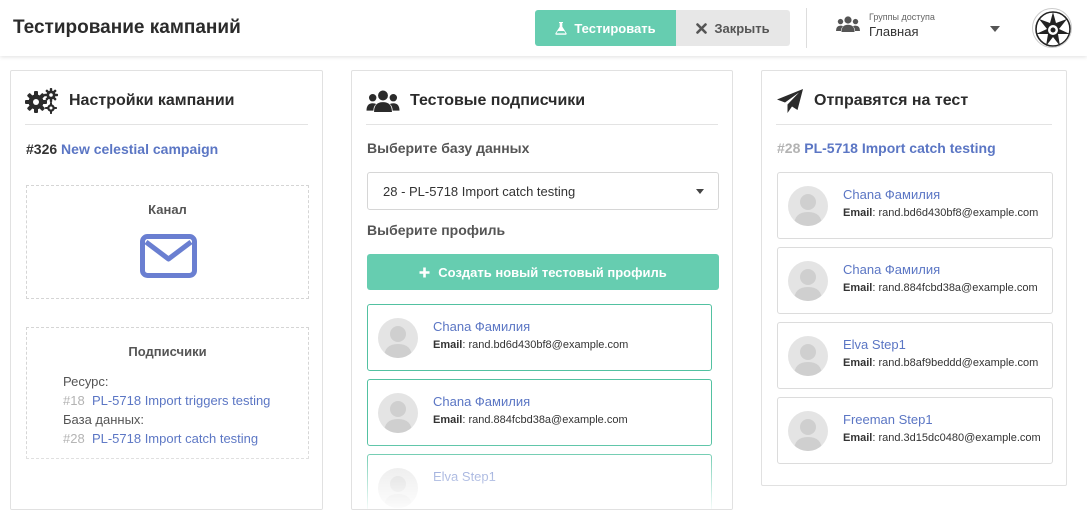  What do you see at coordinates (175, 438) in the screenshot?
I see `db-link: PL-5718 Import catch testing` at bounding box center [175, 438].